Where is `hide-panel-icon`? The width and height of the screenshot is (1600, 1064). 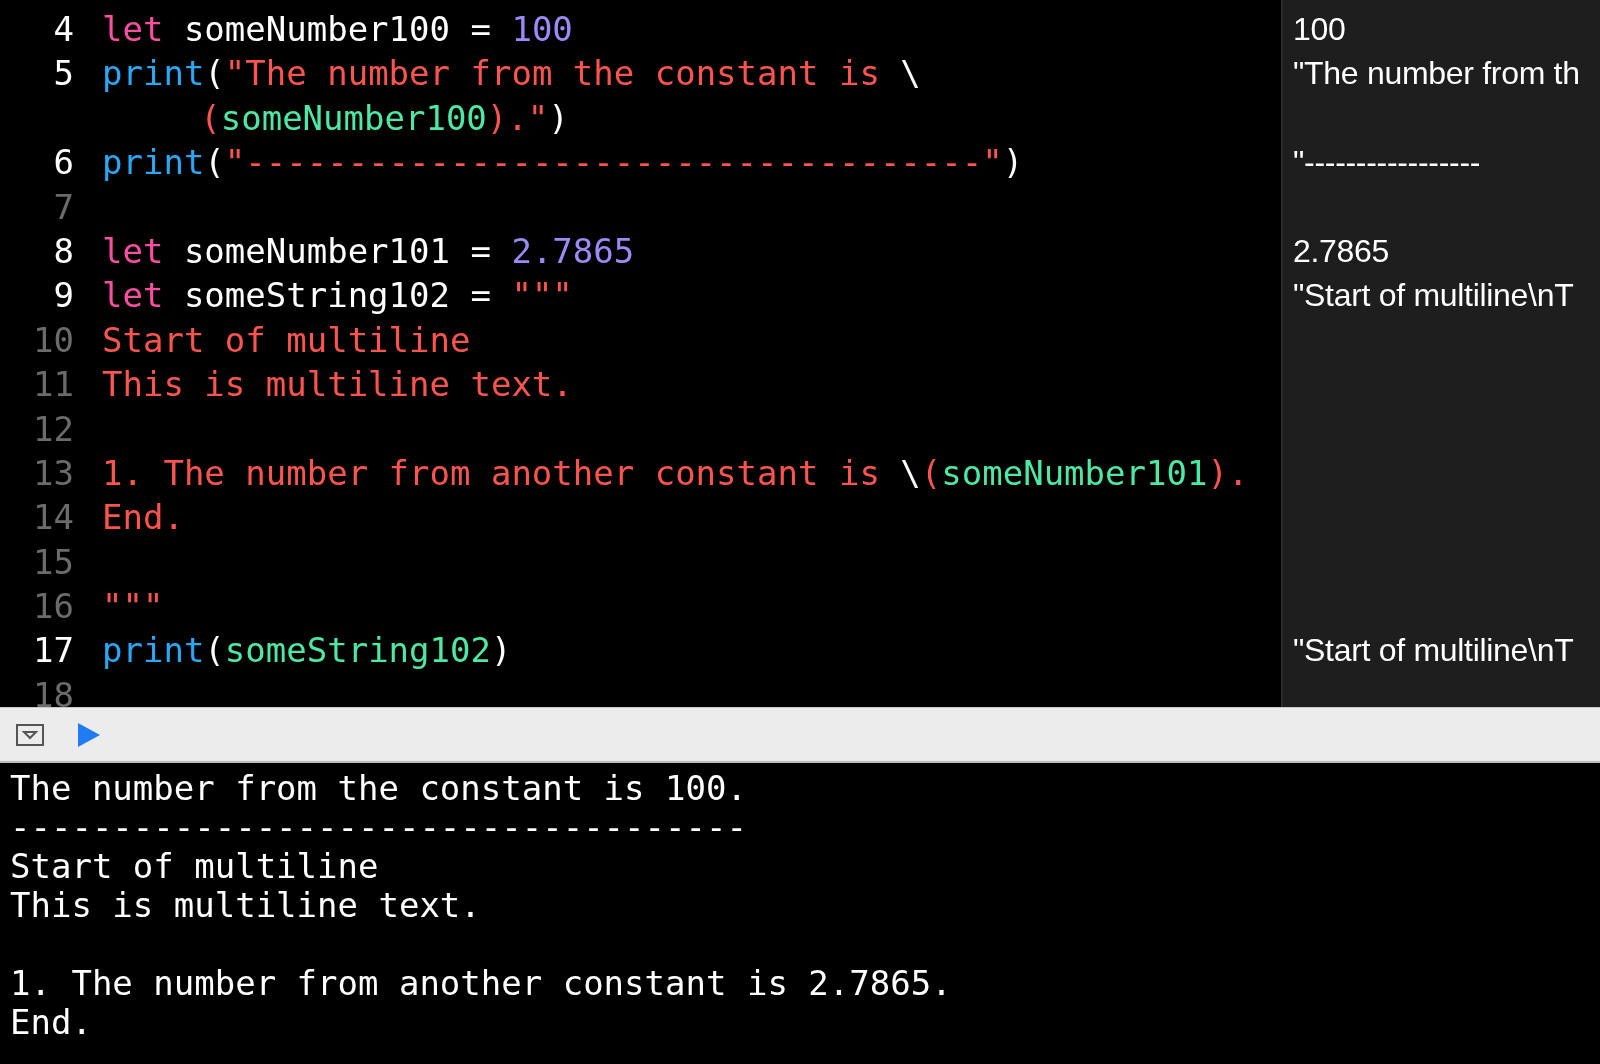
hide-panel-icon is located at coordinates (30, 734).